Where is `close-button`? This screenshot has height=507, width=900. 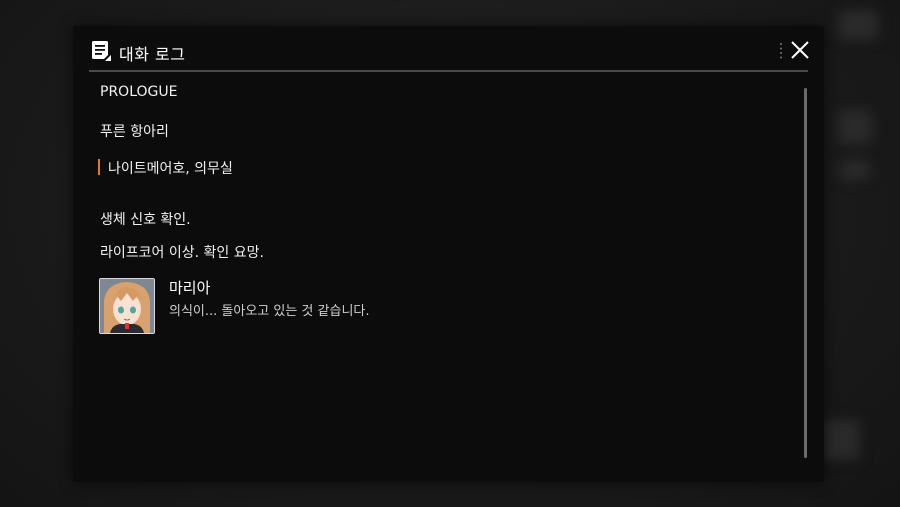 close-button is located at coordinates (800, 50).